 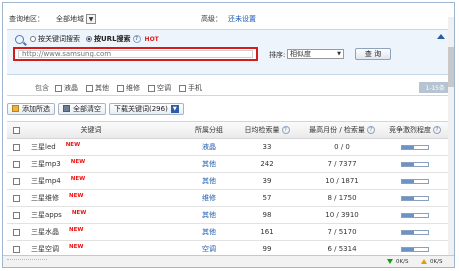 What do you see at coordinates (31, 108) in the screenshot?
I see `add-selected-button: 添加所选` at bounding box center [31, 108].